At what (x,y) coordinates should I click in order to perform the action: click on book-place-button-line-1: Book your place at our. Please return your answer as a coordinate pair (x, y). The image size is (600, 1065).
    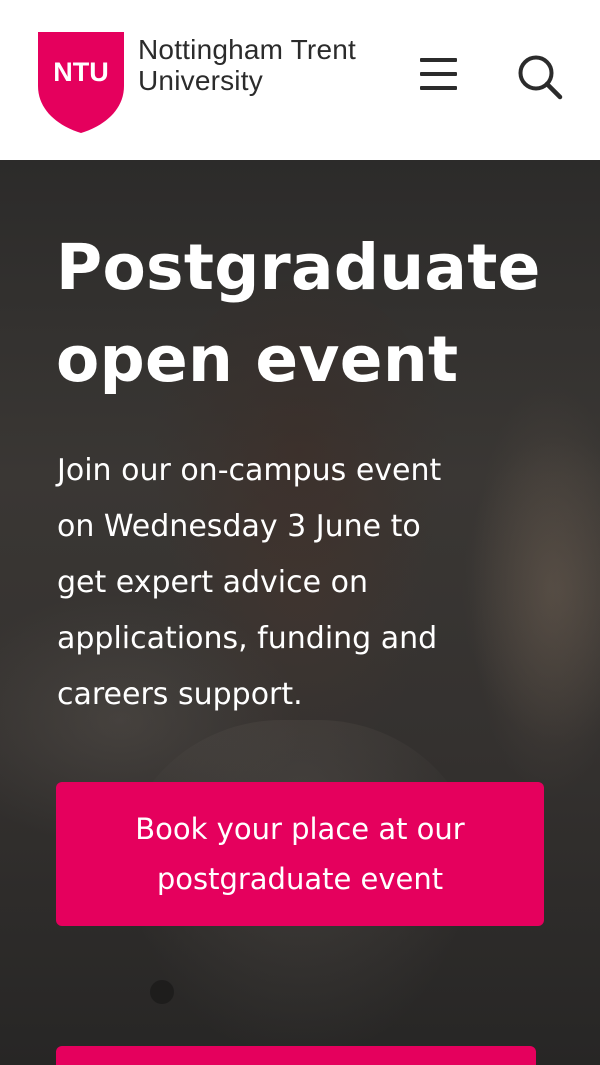
    Looking at the image, I should click on (300, 829).